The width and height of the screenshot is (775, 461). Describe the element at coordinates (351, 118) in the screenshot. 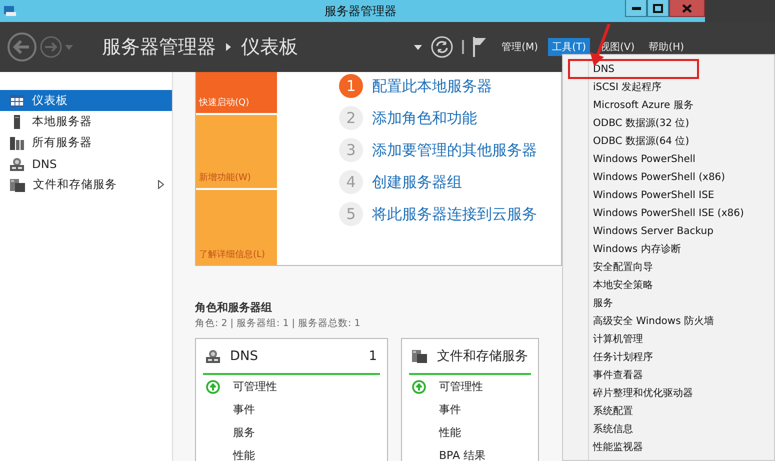

I see `step-number: 2` at that location.